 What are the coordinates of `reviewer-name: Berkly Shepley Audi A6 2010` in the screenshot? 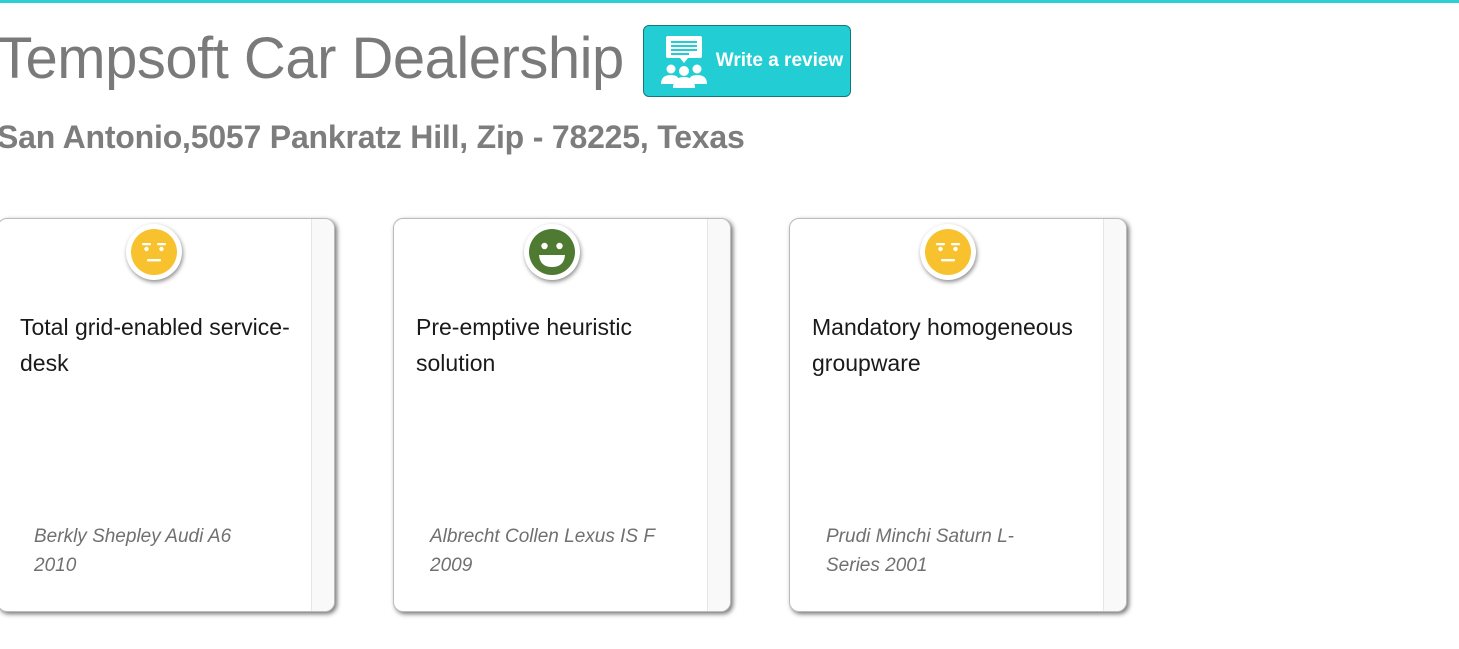 It's located at (133, 551).